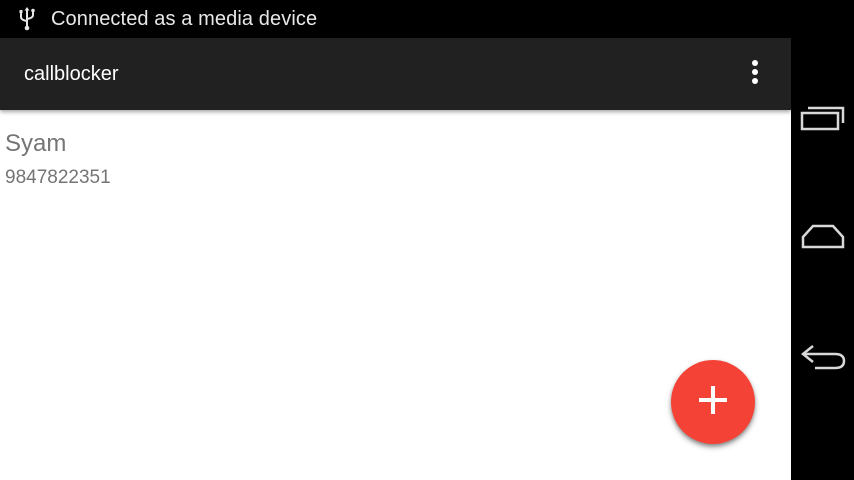  Describe the element at coordinates (58, 177) in the screenshot. I see `contact-number: 9847822351` at that location.